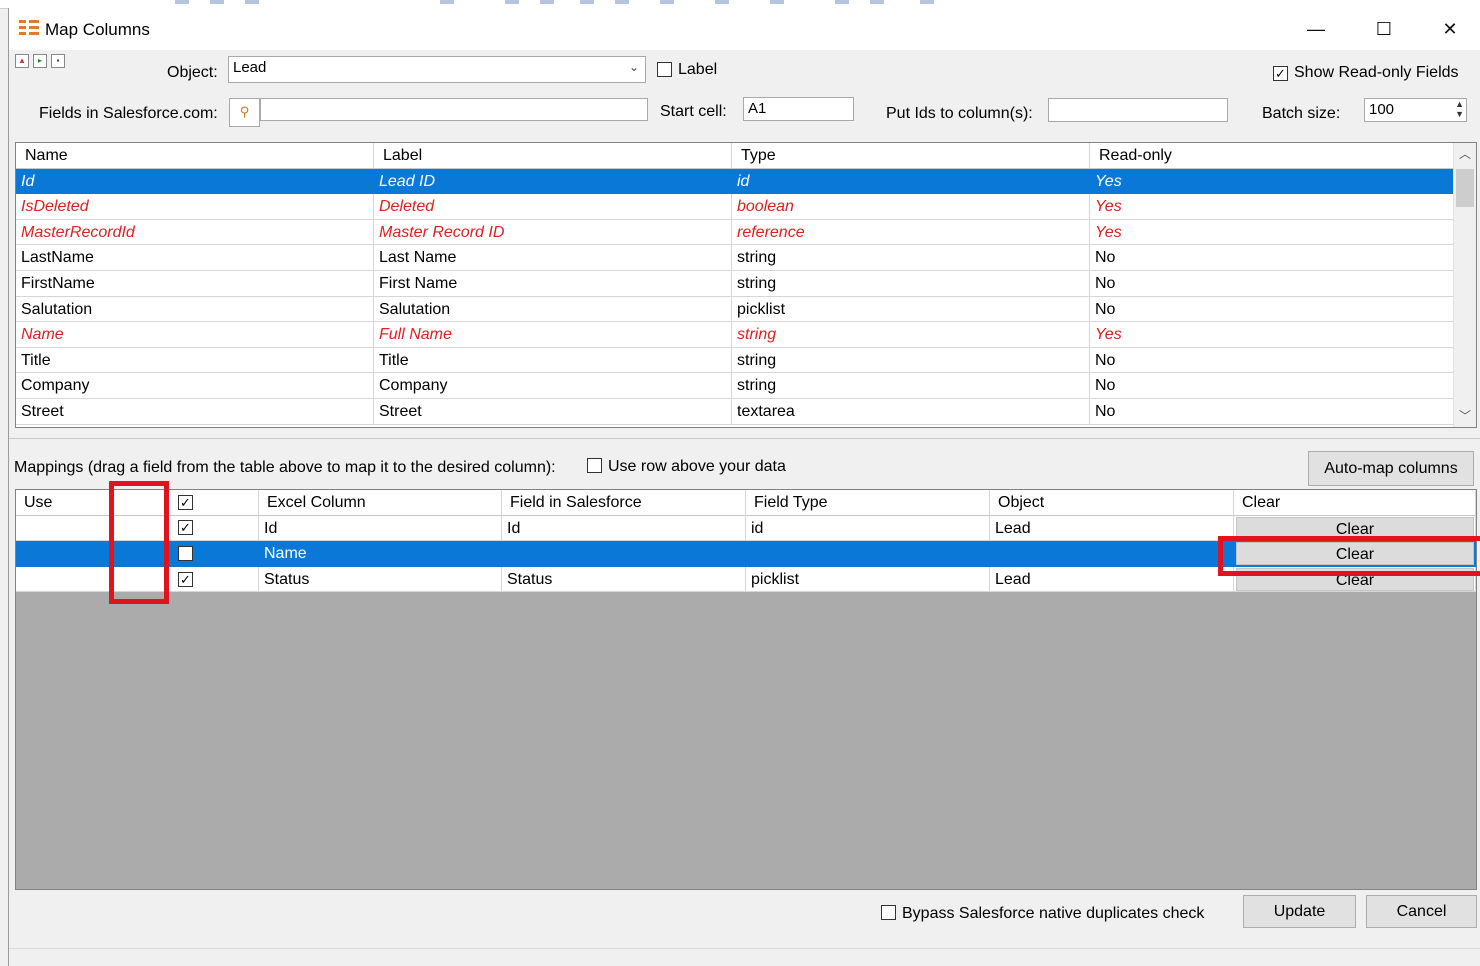 This screenshot has height=966, width=1480. What do you see at coordinates (911, 156) in the screenshot?
I see `fields-column-header: Type` at bounding box center [911, 156].